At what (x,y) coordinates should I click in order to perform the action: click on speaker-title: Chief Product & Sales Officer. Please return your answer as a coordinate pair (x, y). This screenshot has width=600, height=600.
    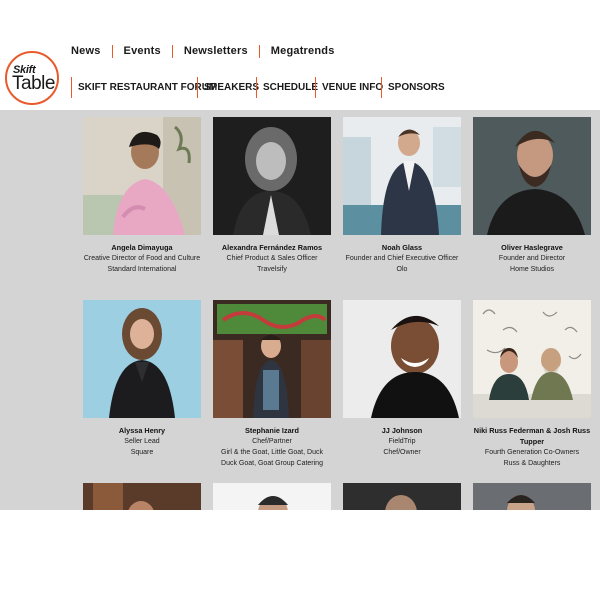
    Looking at the image, I should click on (272, 258).